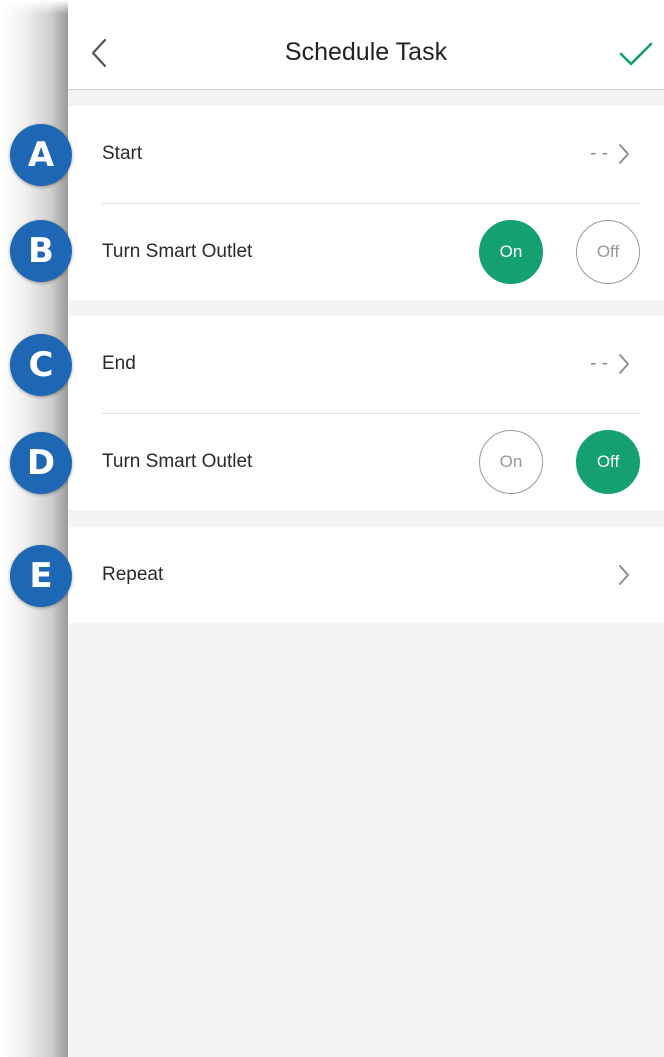 This screenshot has height=1057, width=664. Describe the element at coordinates (41, 463) in the screenshot. I see `callout-badge-d: D` at that location.